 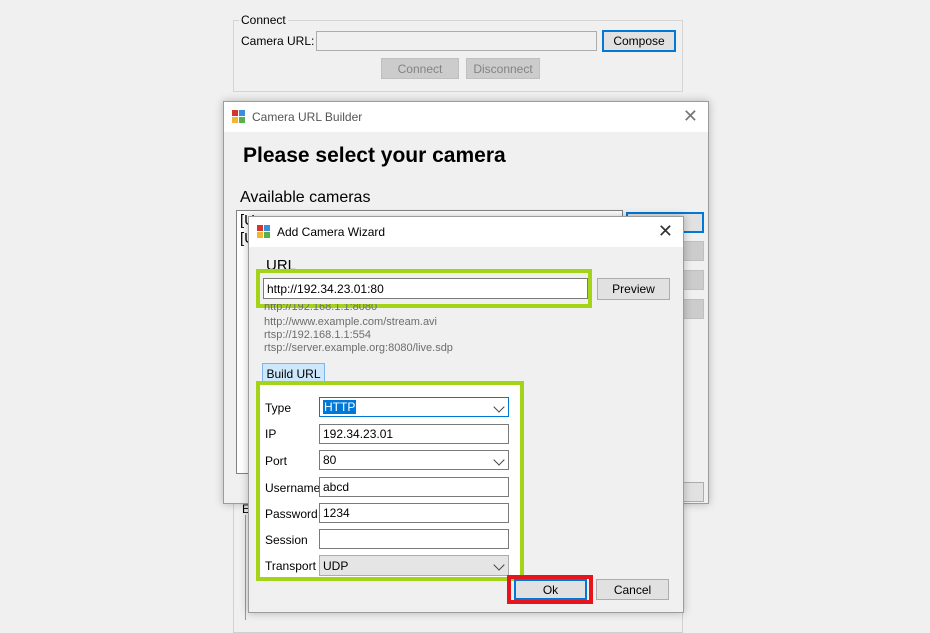 I want to click on url-hint: http://www.example.com/stream.avi, so click(x=351, y=322).